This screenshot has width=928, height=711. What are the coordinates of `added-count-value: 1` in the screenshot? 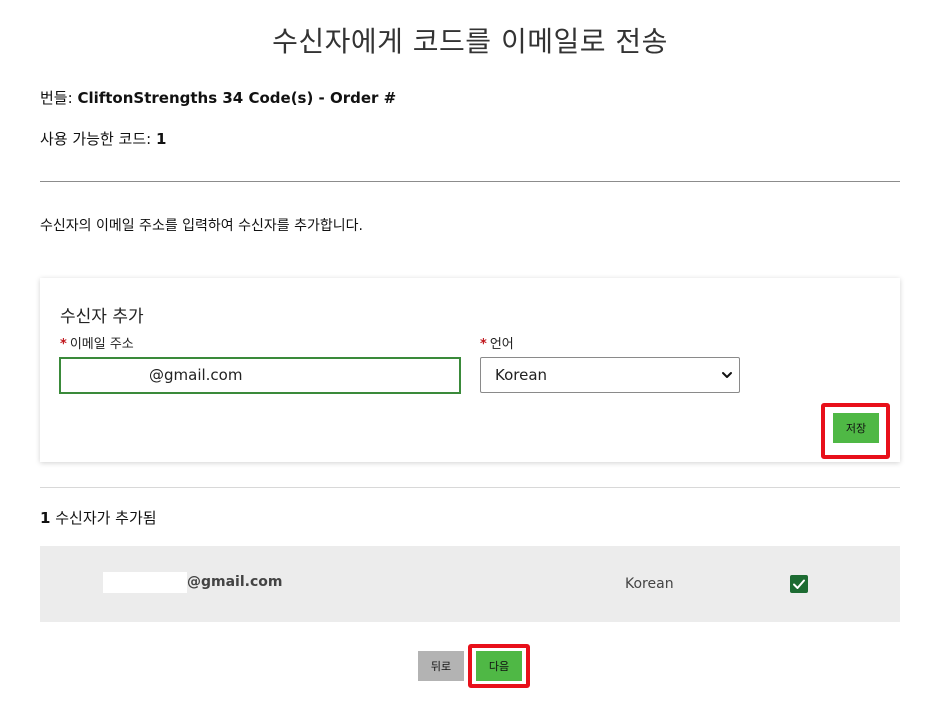 It's located at (45, 518).